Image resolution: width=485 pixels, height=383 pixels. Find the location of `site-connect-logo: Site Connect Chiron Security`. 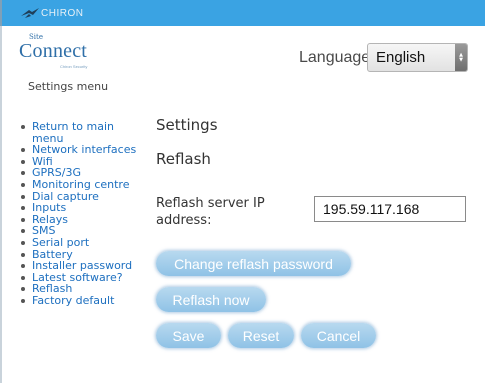

site-connect-logo: Site Connect Chiron Security is located at coordinates (59, 51).